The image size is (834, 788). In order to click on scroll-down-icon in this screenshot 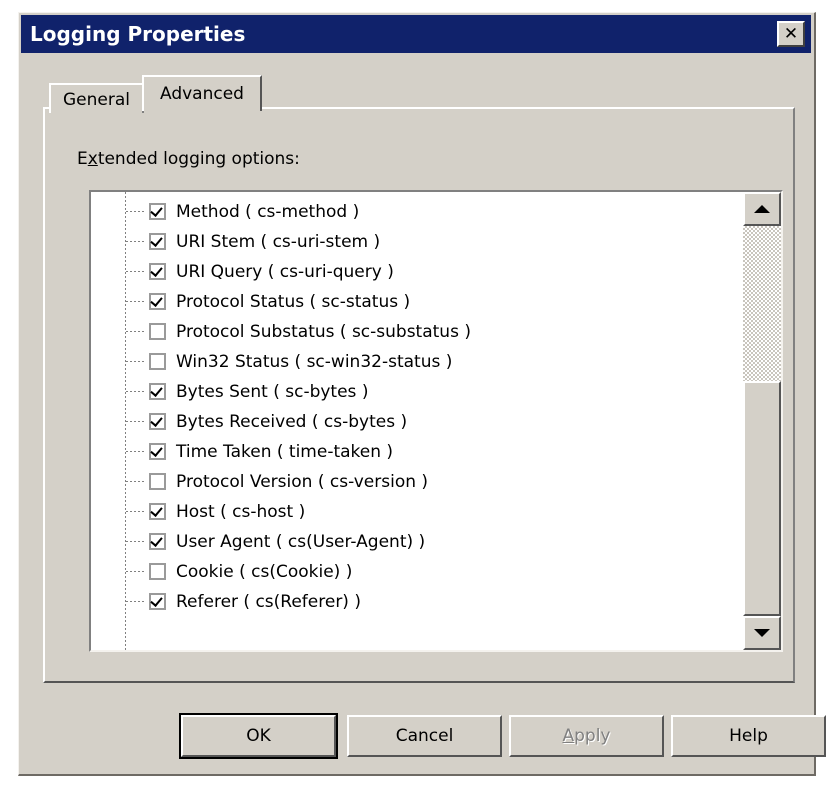, I will do `click(762, 633)`.